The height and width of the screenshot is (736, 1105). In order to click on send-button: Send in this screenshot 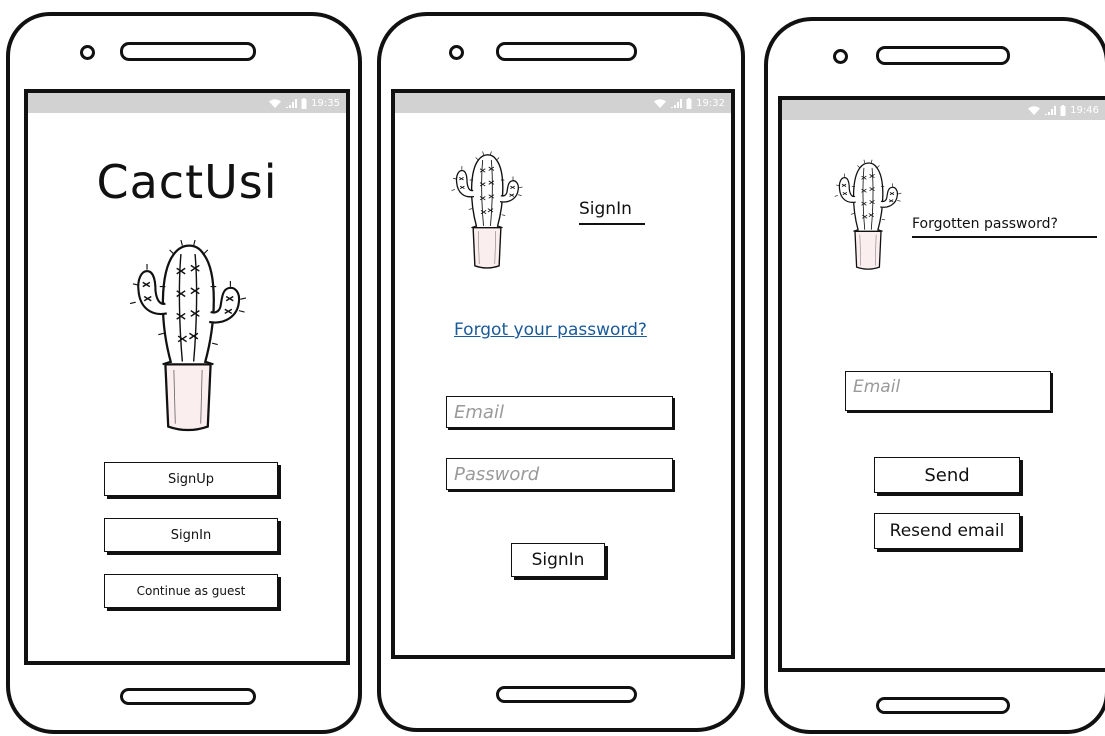, I will do `click(947, 475)`.